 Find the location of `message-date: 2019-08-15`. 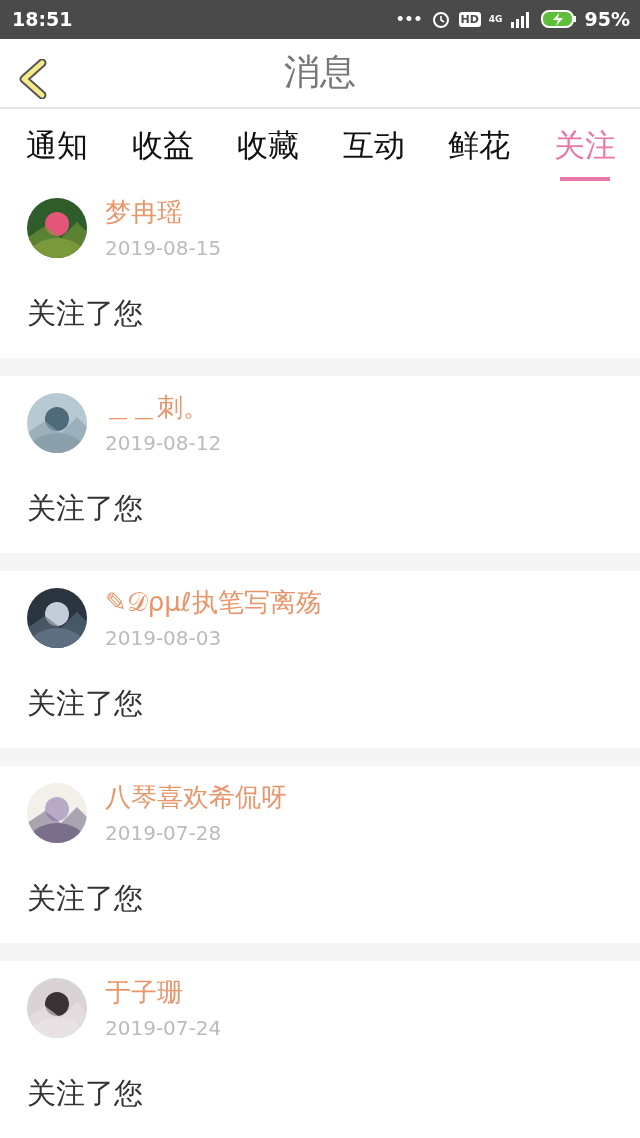

message-date: 2019-08-15 is located at coordinates (163, 248).